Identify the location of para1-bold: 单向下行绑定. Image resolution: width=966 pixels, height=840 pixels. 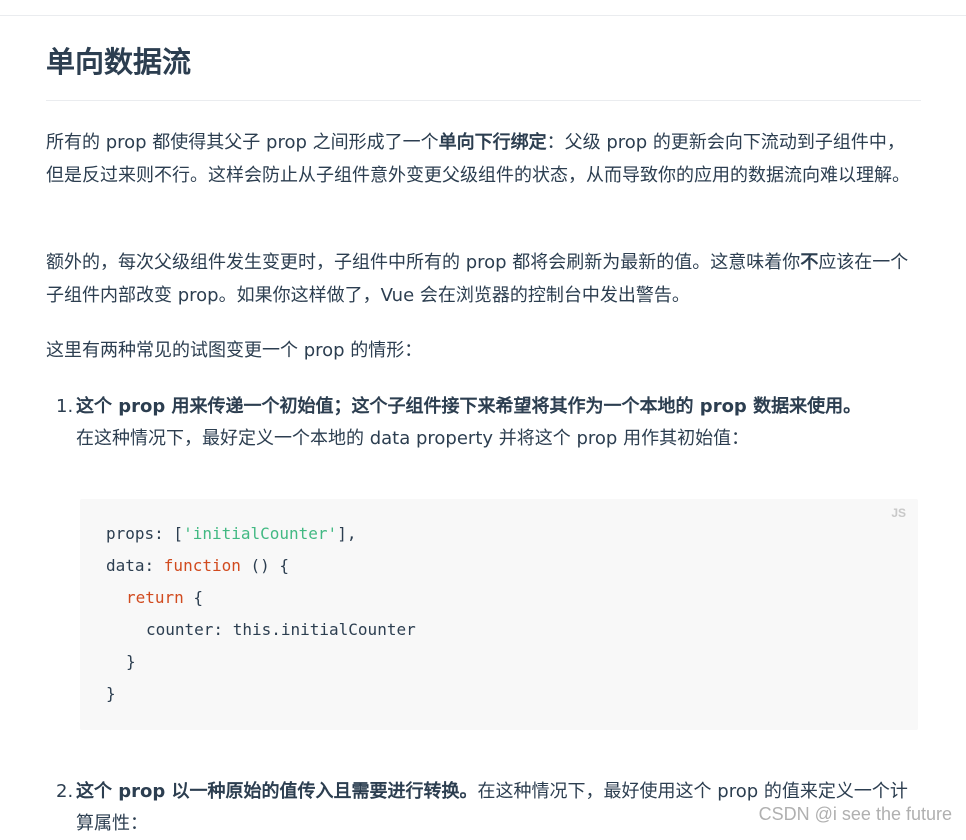
(492, 142).